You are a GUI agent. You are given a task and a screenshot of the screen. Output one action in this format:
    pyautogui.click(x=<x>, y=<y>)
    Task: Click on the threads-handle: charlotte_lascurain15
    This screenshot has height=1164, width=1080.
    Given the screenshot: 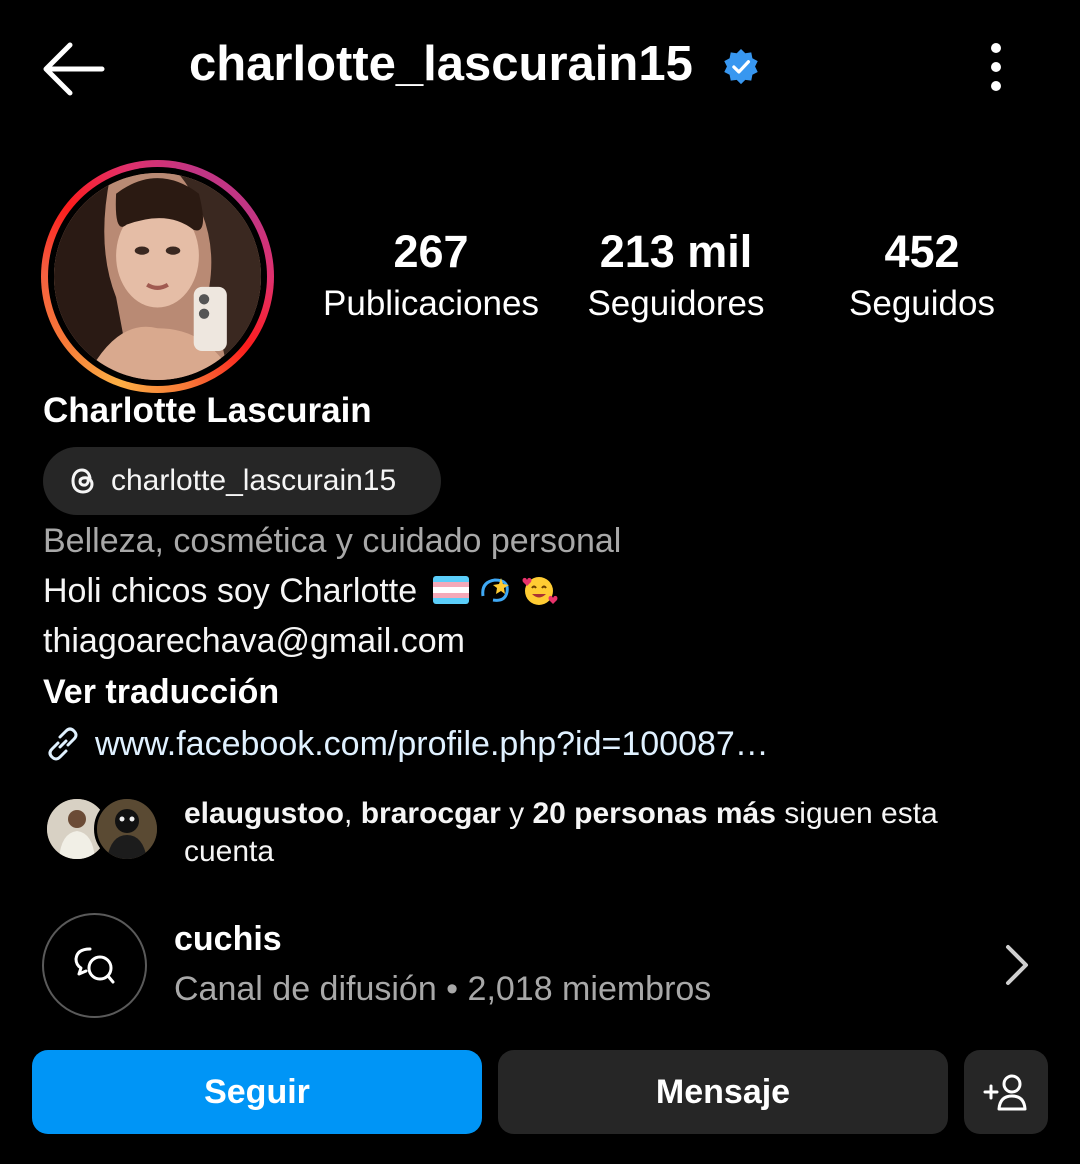 What is the action you would take?
    pyautogui.click(x=254, y=480)
    